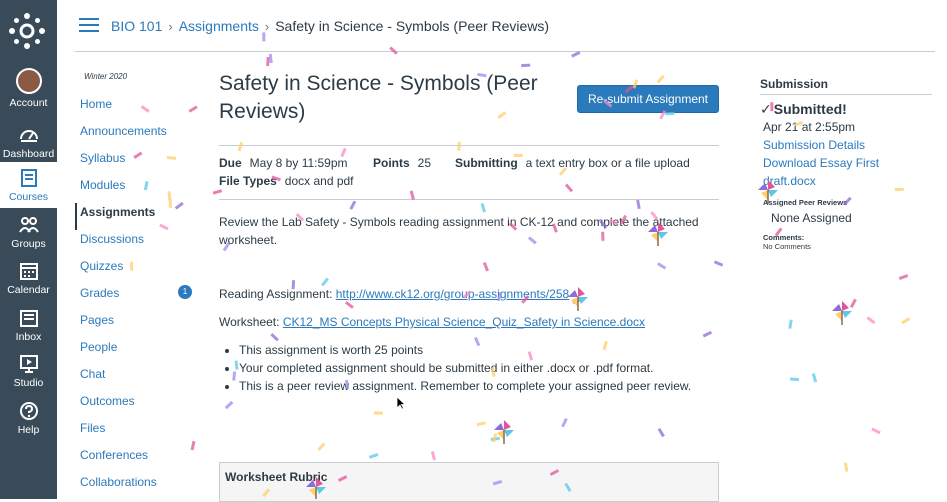 The image size is (947, 502). I want to click on gnav-groups: Groups, so click(28, 232).